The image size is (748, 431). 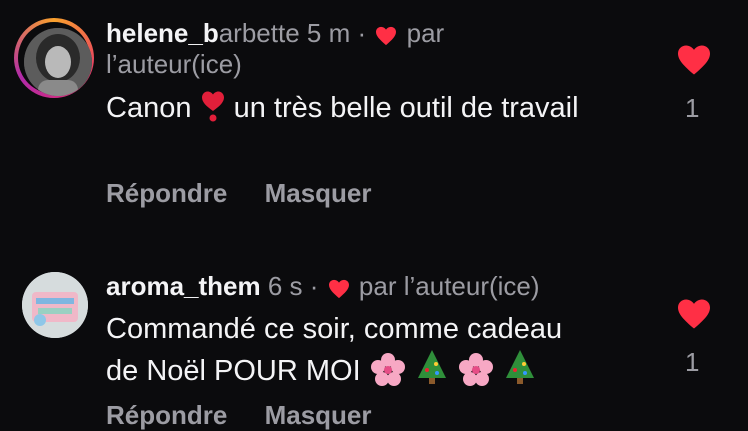 What do you see at coordinates (233, 371) in the screenshot?
I see `comment-text-line2: de Noël POUR MOI` at bounding box center [233, 371].